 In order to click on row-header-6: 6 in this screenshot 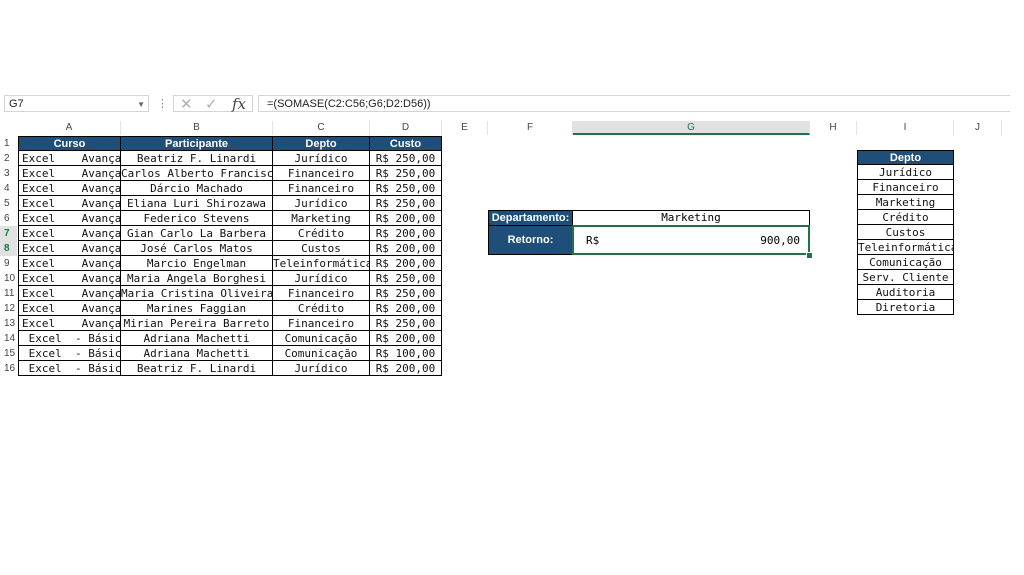, I will do `click(8, 218)`.